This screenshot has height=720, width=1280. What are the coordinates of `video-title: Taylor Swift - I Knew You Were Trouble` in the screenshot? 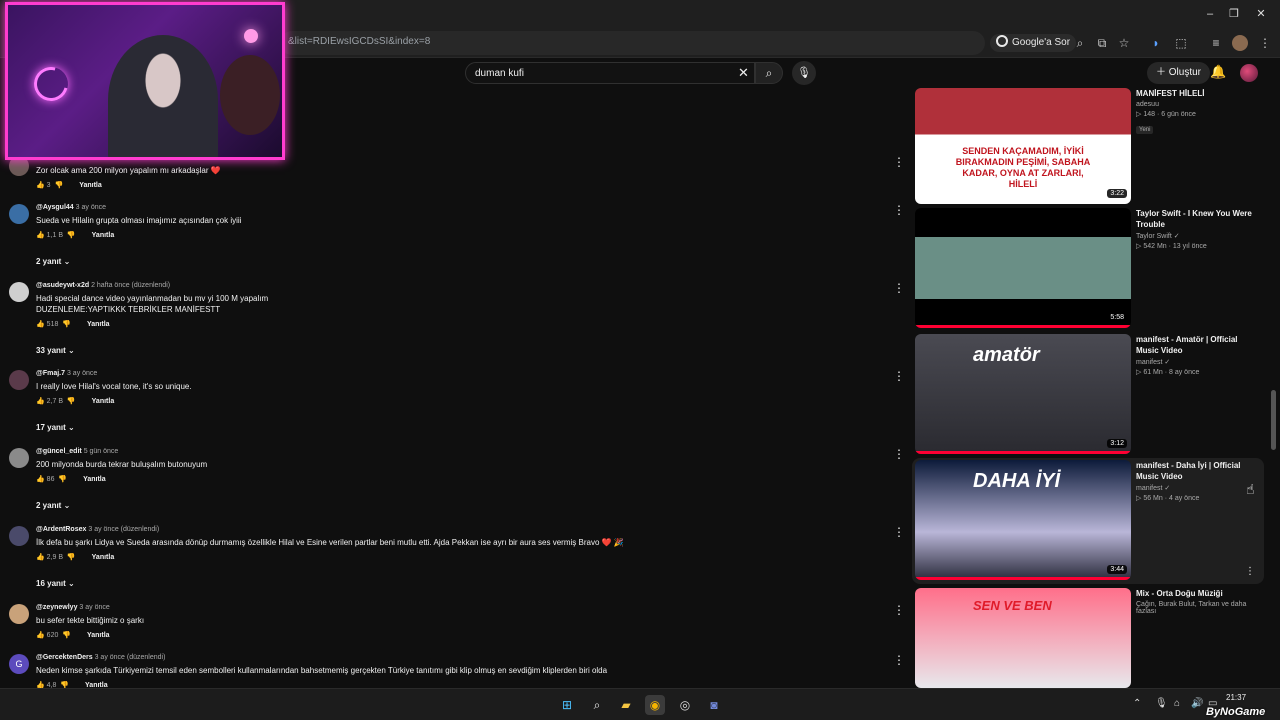 It's located at (1196, 219).